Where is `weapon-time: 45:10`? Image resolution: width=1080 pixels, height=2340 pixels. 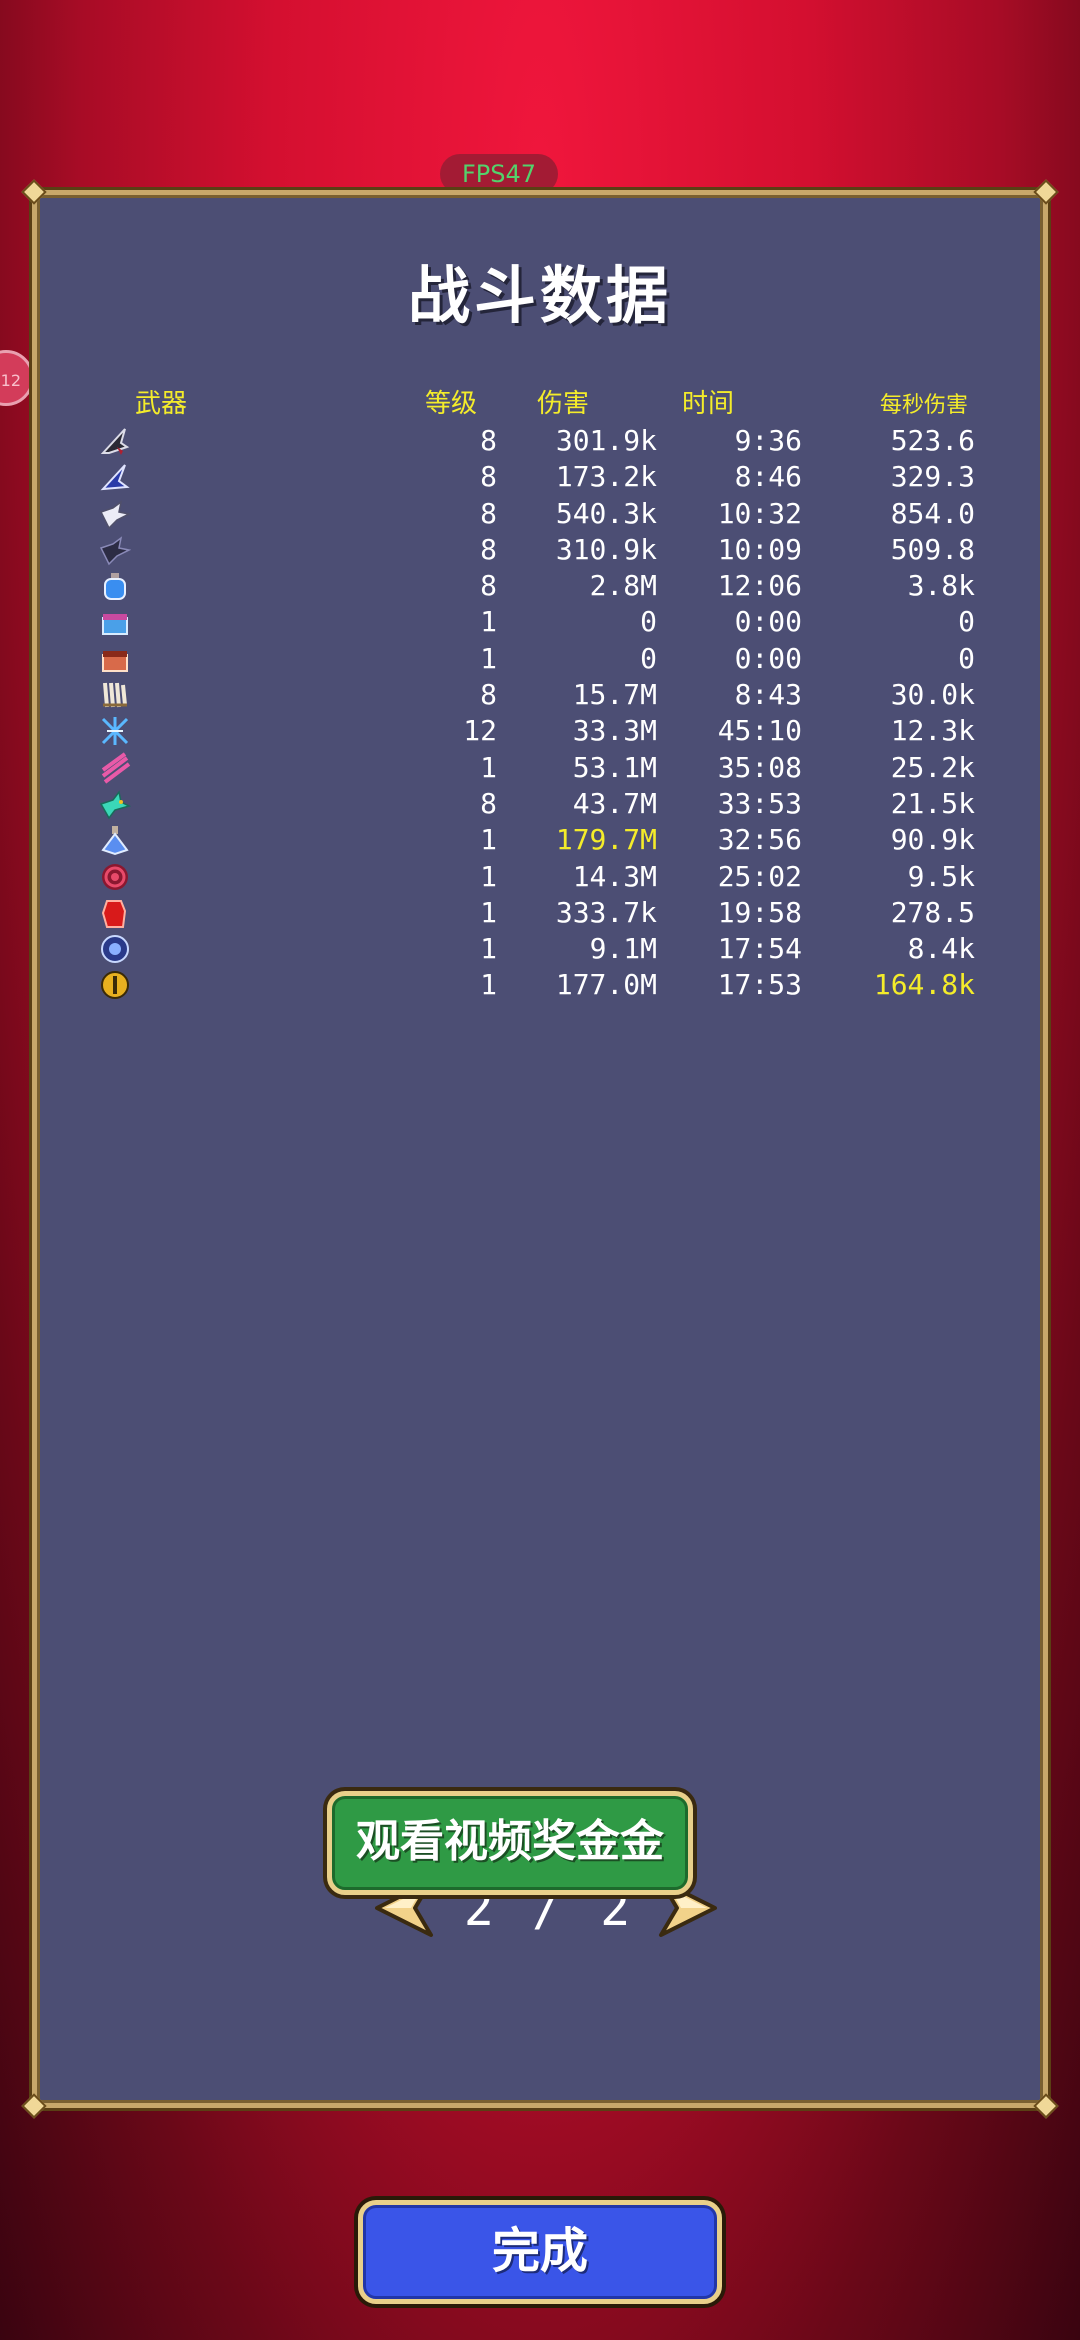 weapon-time: 45:10 is located at coordinates (759, 731).